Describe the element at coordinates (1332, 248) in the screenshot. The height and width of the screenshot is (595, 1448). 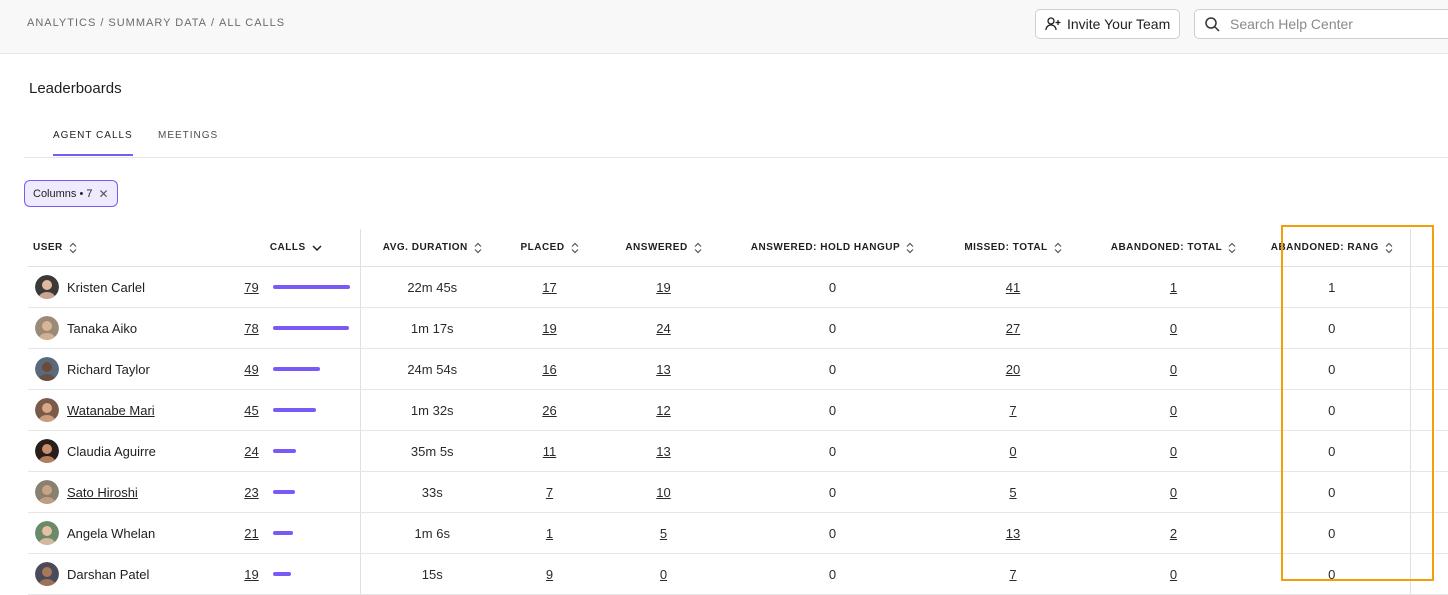
I see `column-header-abandoned-rang: ABANDONED: RANG` at that location.